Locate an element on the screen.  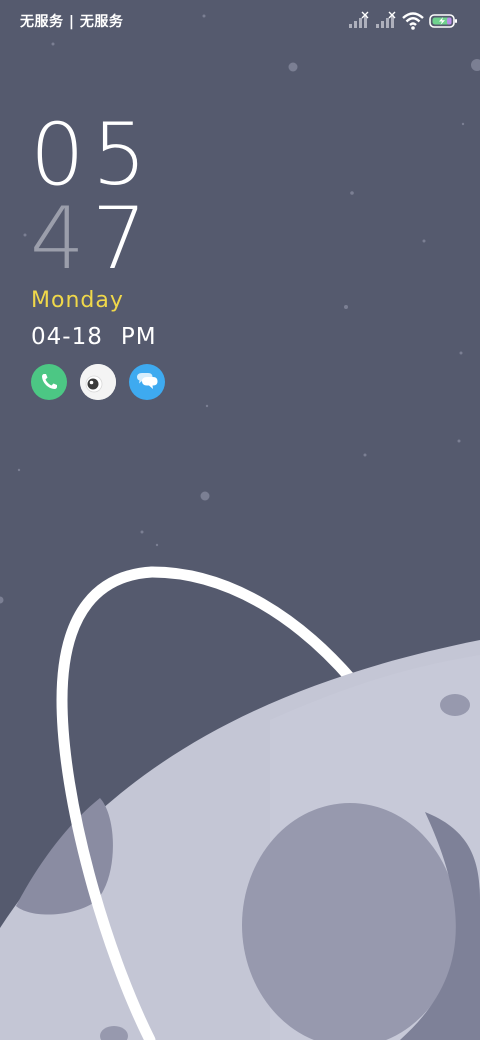
chat-bubble-icon is located at coordinates (147, 381).